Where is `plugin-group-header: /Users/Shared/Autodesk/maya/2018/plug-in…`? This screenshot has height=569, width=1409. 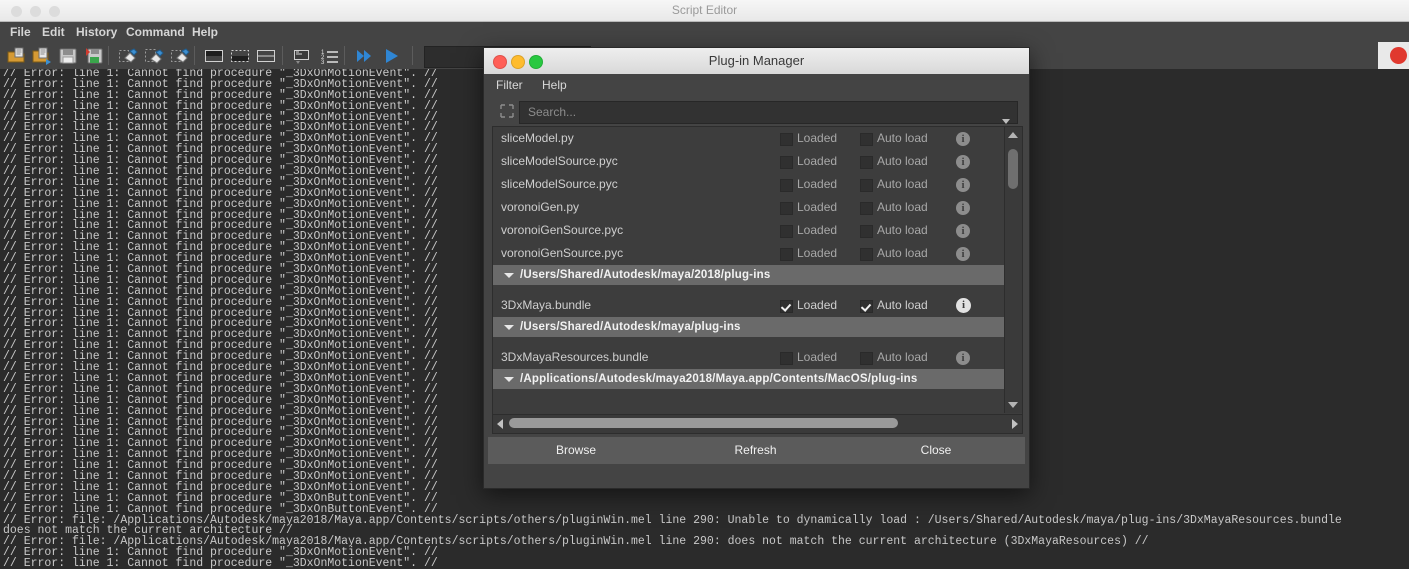
plugin-group-header: /Users/Shared/Autodesk/maya/2018/plug-in… is located at coordinates (749, 275).